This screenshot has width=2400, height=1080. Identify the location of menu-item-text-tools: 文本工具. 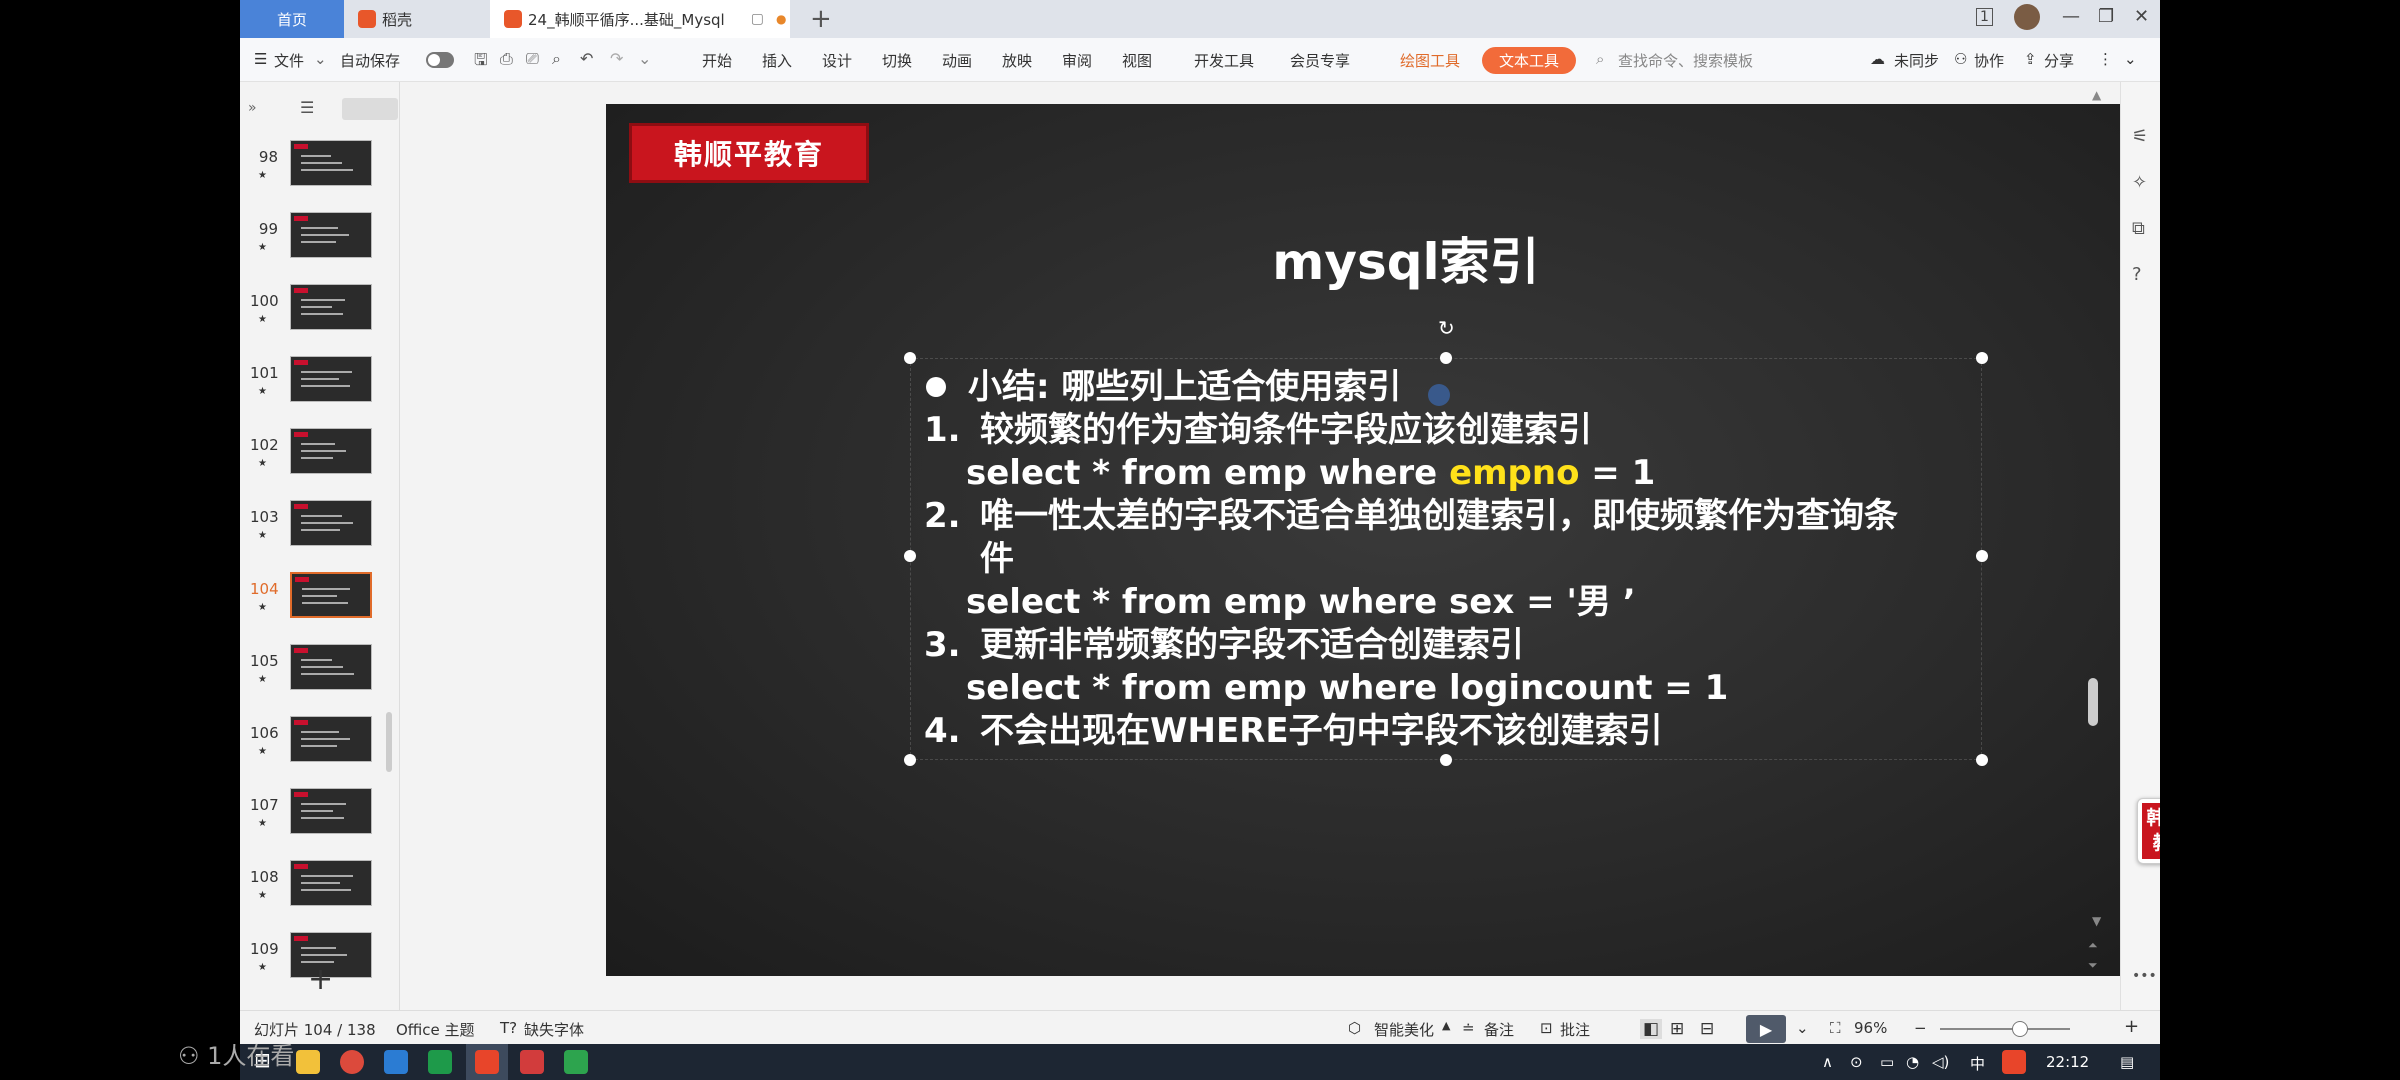
(1529, 60).